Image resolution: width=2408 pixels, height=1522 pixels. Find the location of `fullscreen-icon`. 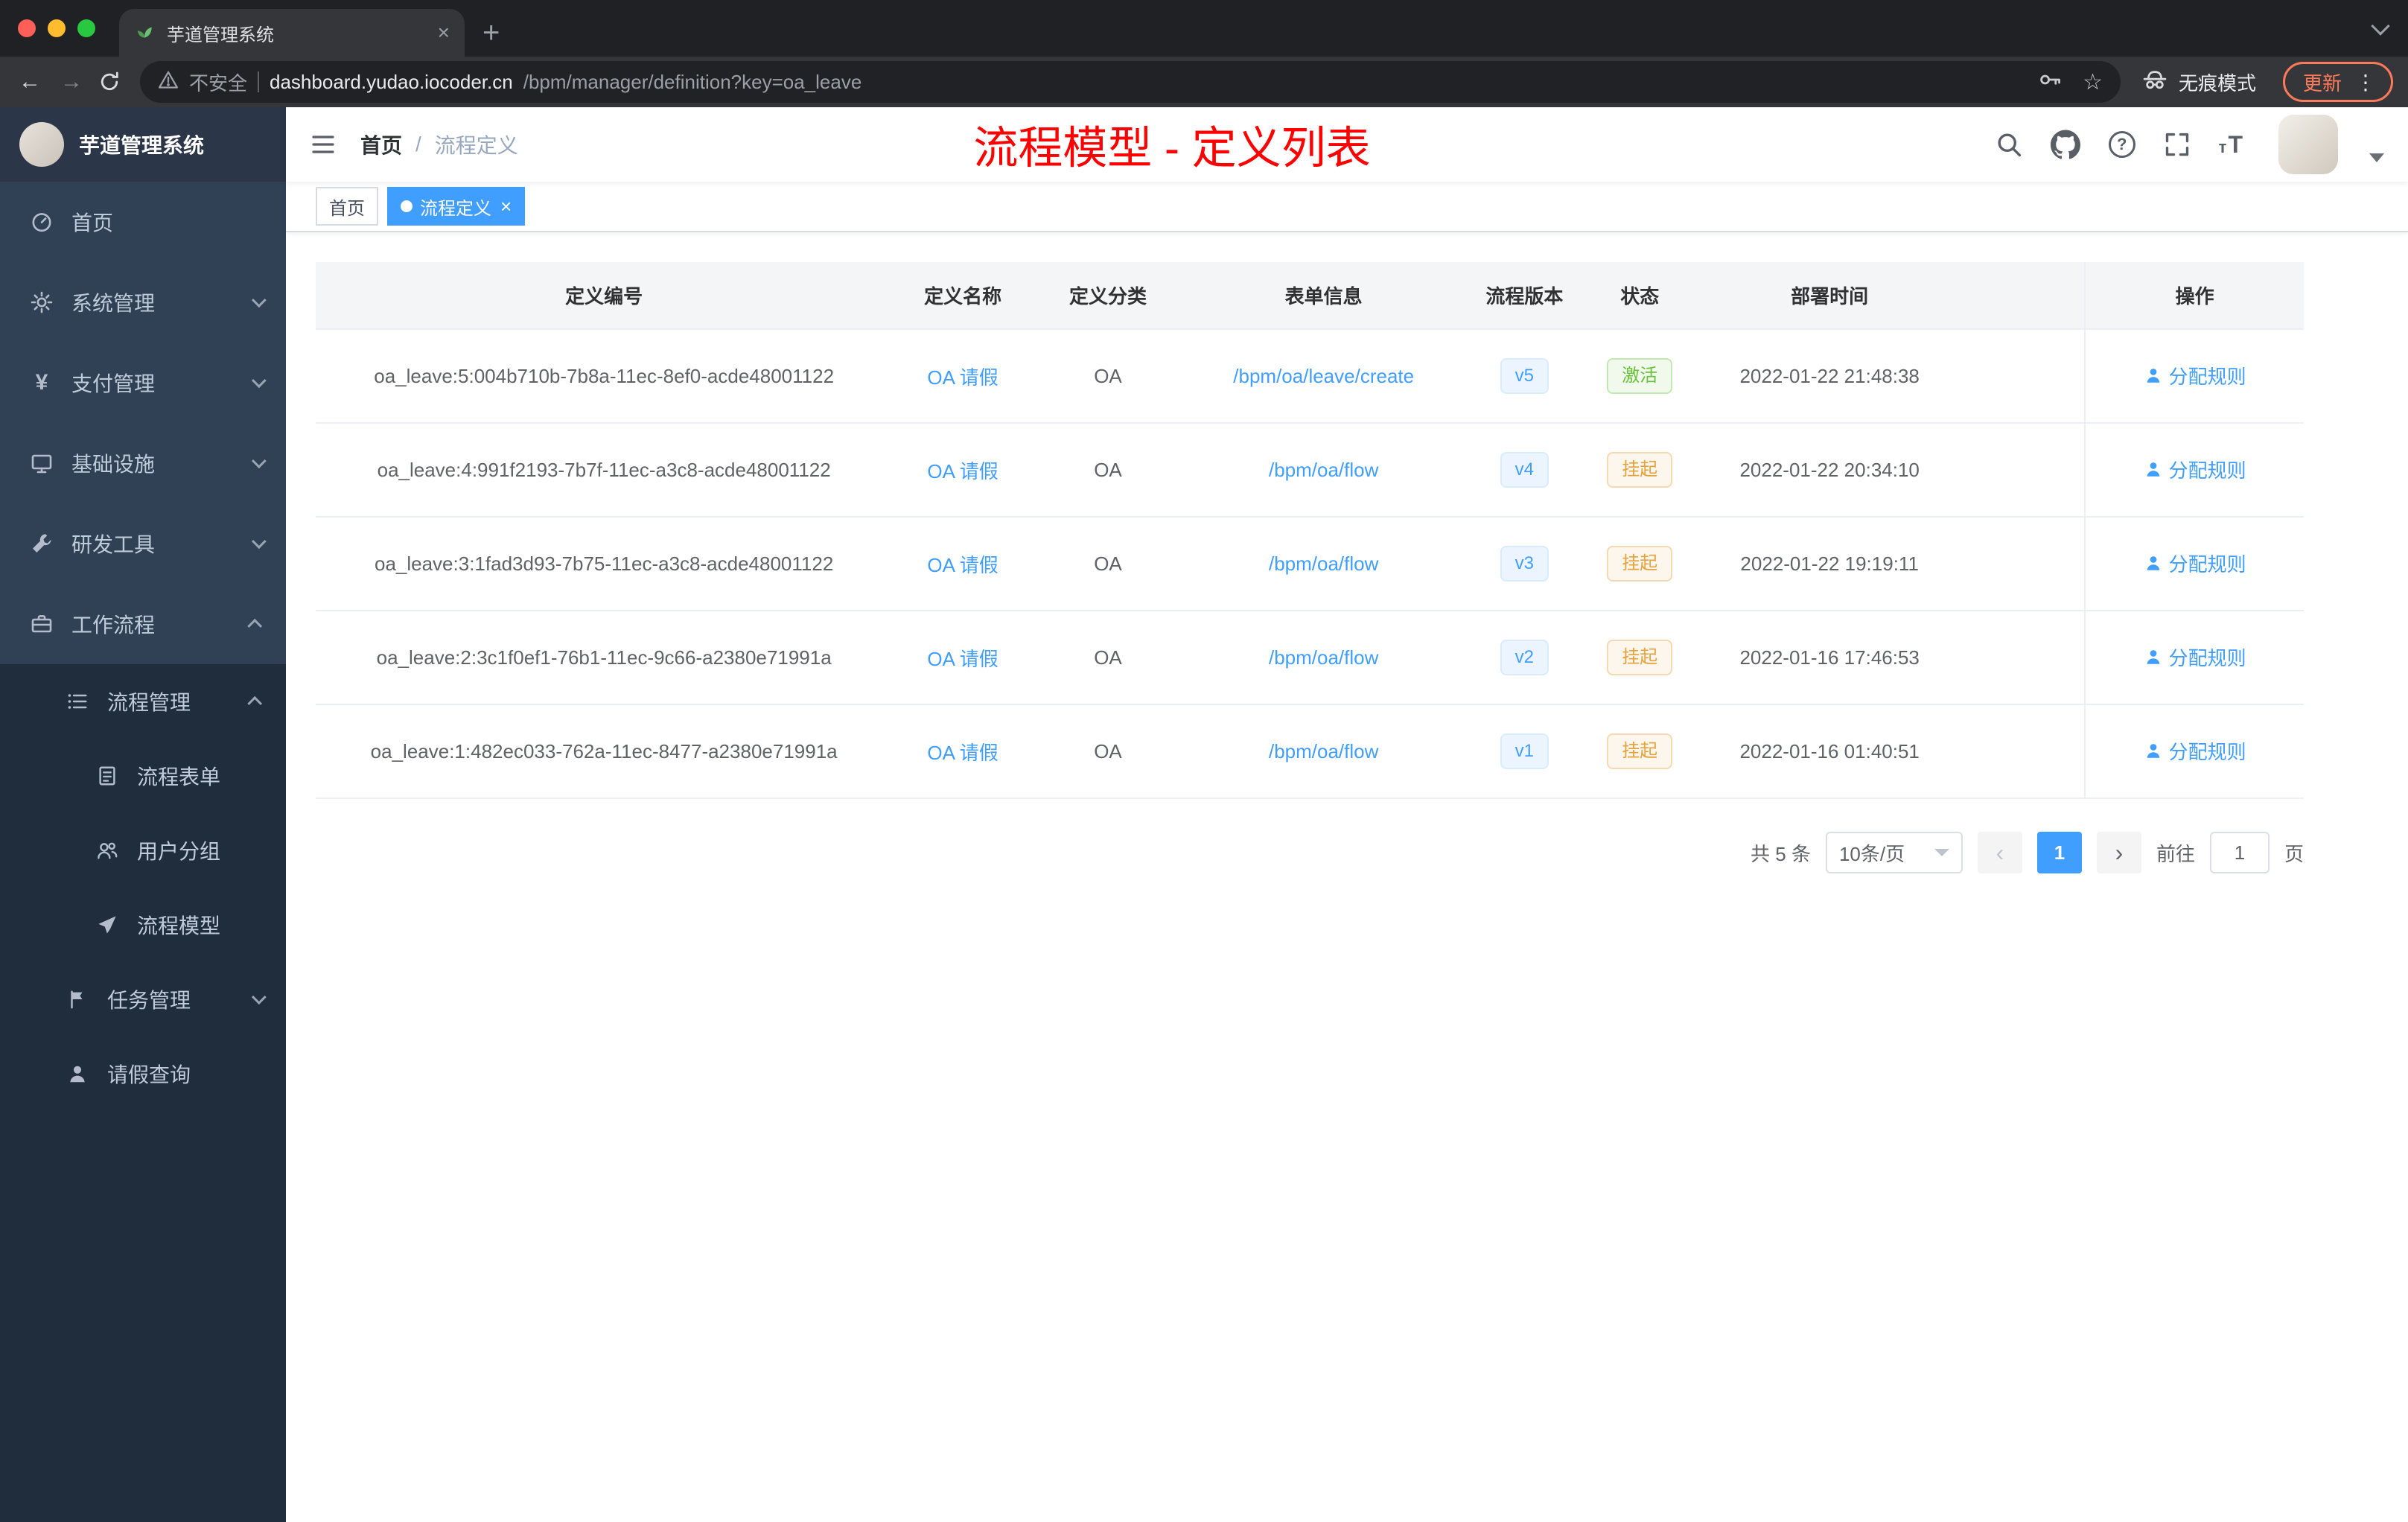

fullscreen-icon is located at coordinates (2177, 144).